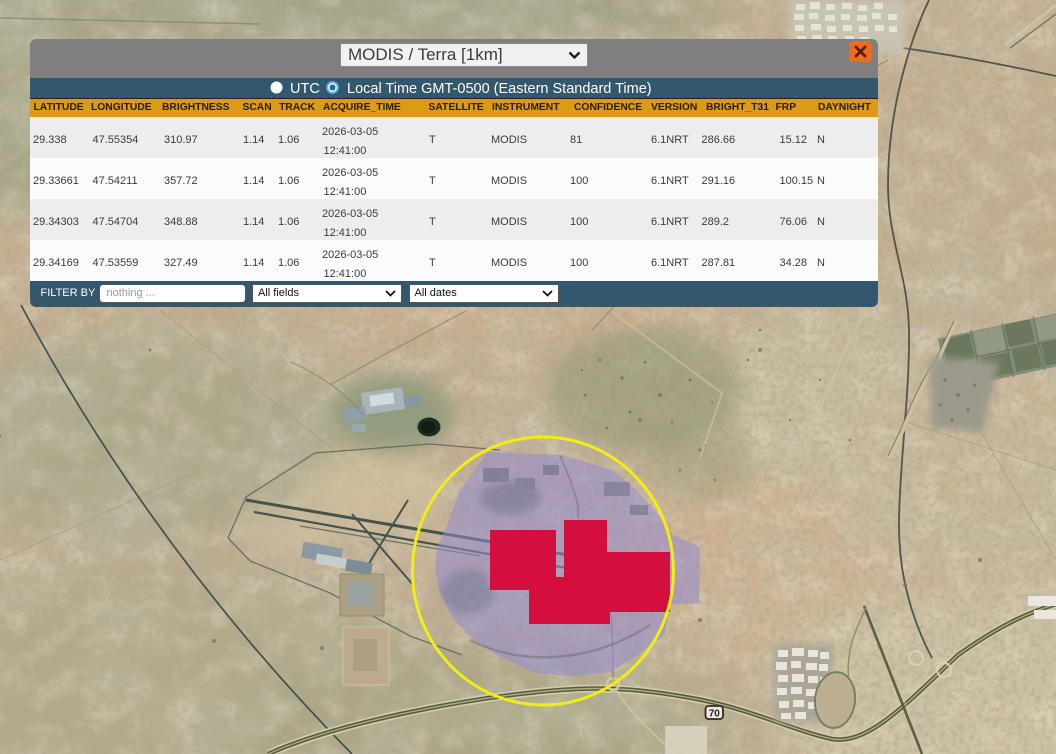 Image resolution: width=1056 pixels, height=754 pixels. Describe the element at coordinates (715, 714) in the screenshot. I see `svg-text: 70` at that location.